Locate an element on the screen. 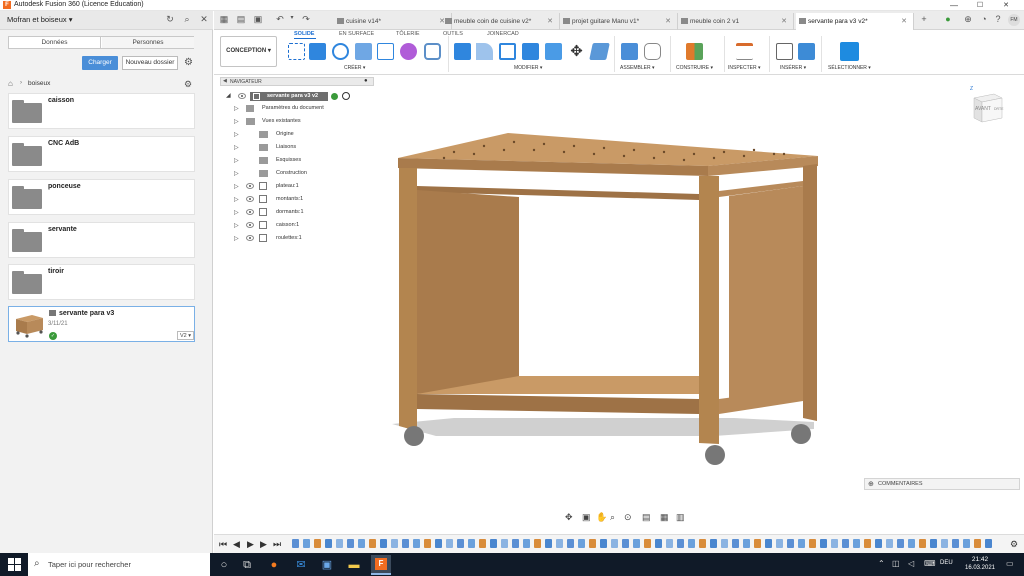 The width and height of the screenshot is (1024, 576). shell-icon is located at coordinates (507, 51).